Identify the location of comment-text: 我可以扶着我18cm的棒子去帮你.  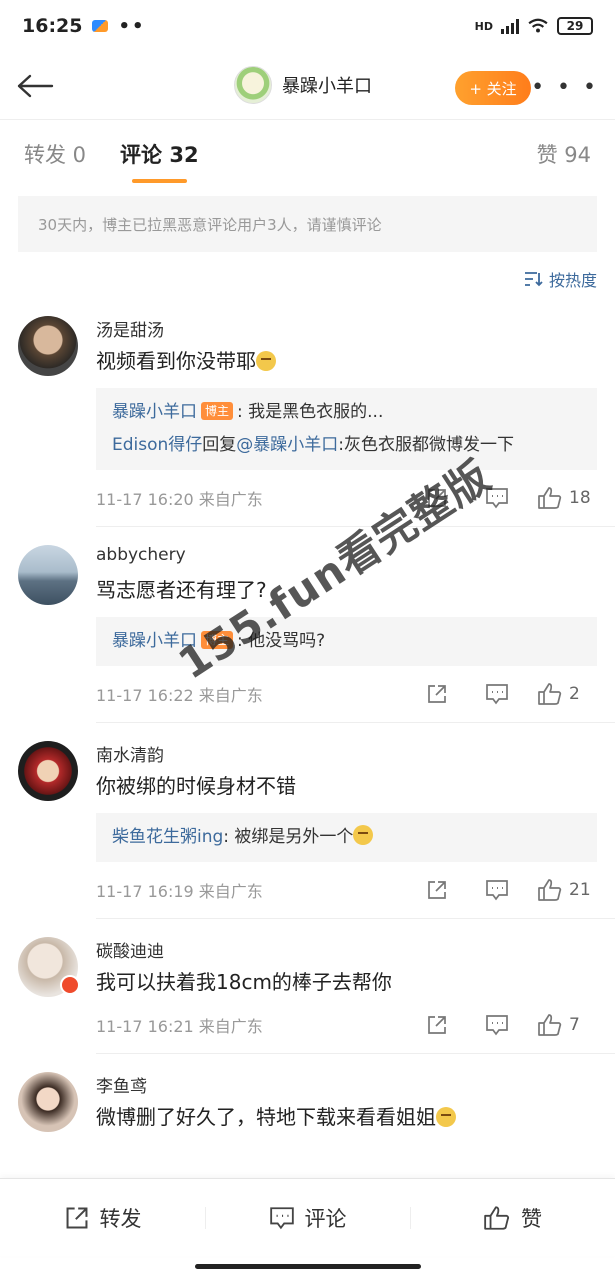
(244, 982).